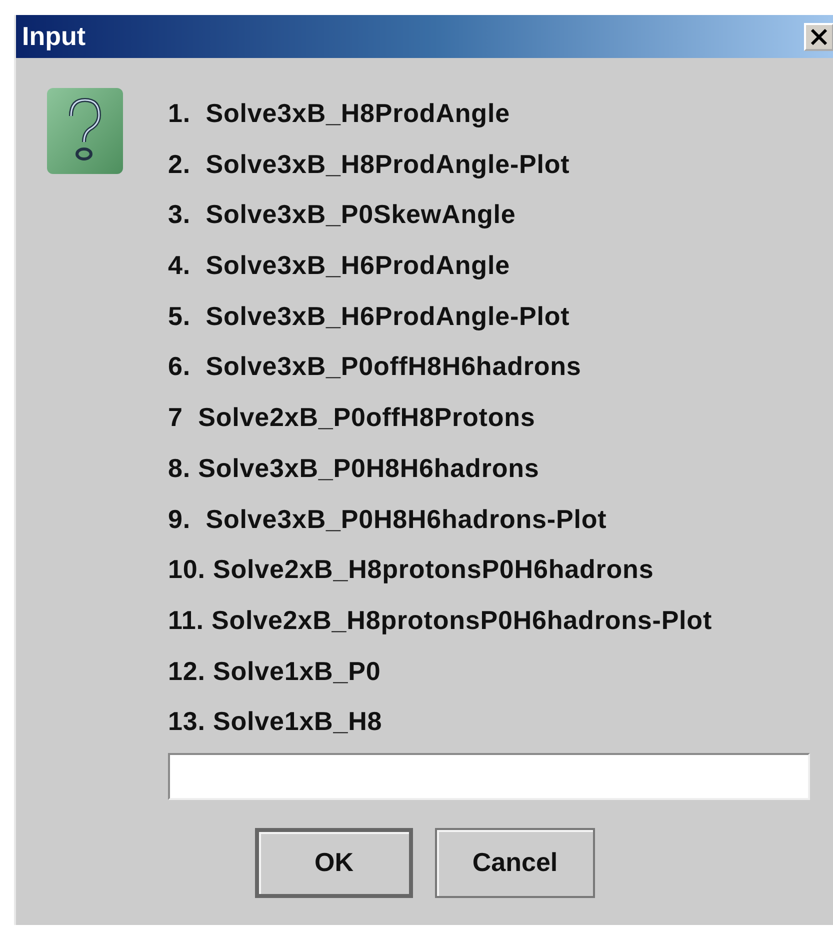 Image resolution: width=833 pixels, height=930 pixels. What do you see at coordinates (54, 36) in the screenshot?
I see `window-title: Input` at bounding box center [54, 36].